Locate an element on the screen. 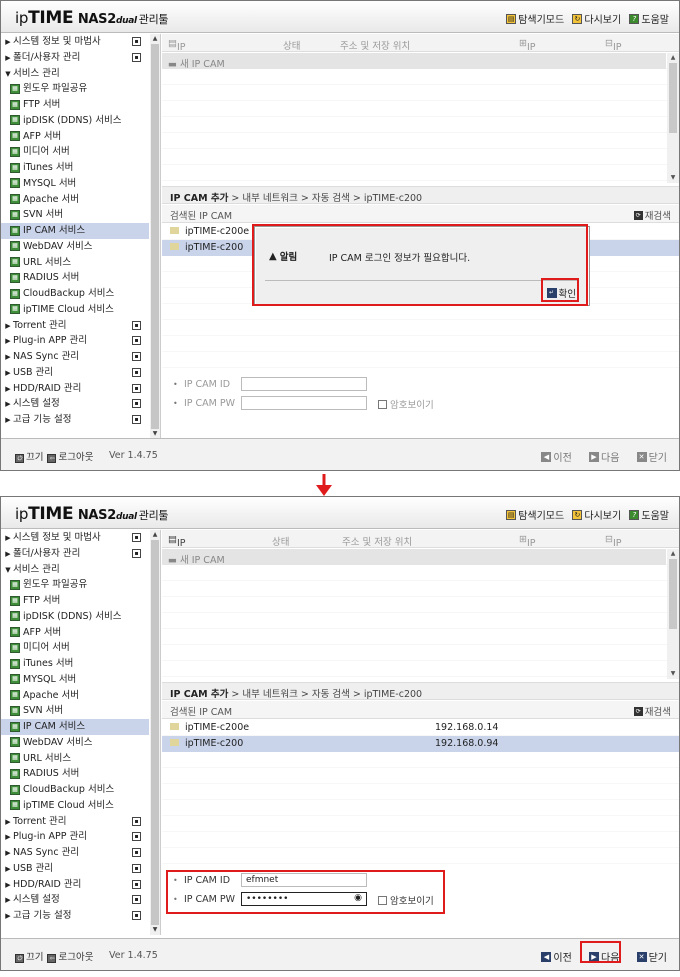 The image size is (680, 977). usb-icon: ▪ is located at coordinates (136, 372).